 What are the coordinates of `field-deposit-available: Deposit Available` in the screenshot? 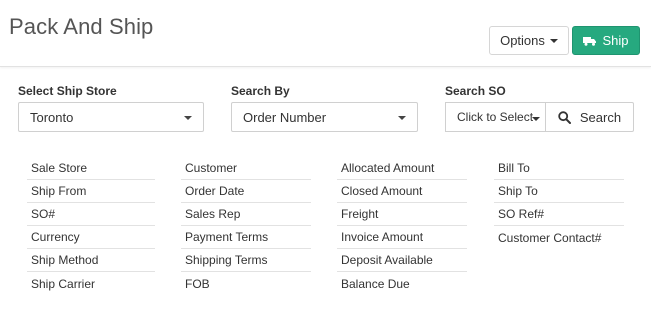 It's located at (402, 260).